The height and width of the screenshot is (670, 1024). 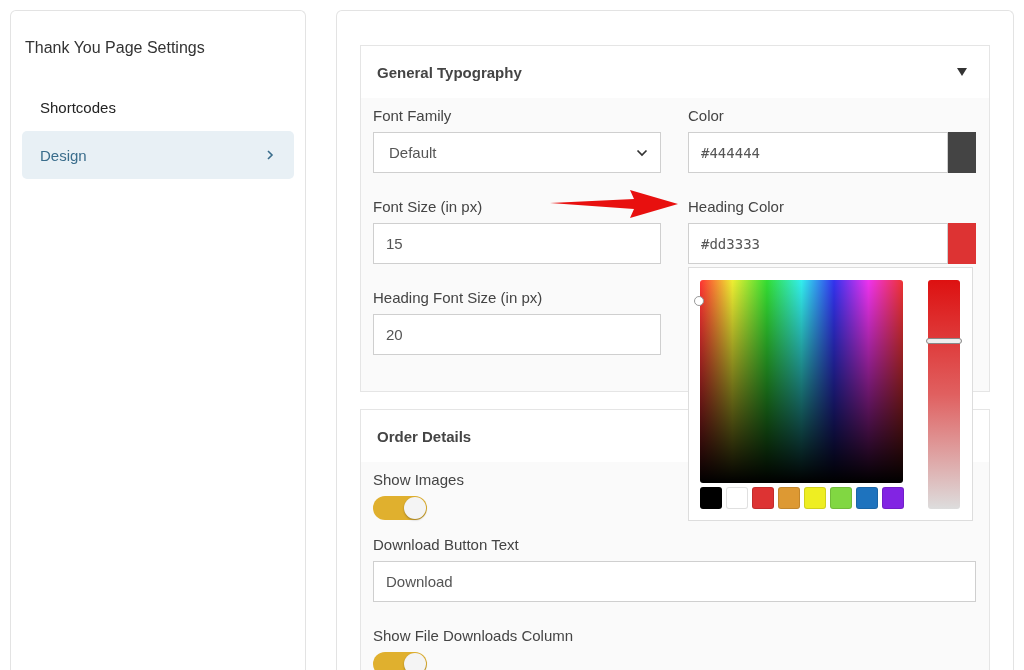 What do you see at coordinates (473, 636) in the screenshot?
I see `field-label: Show File Downloads Column` at bounding box center [473, 636].